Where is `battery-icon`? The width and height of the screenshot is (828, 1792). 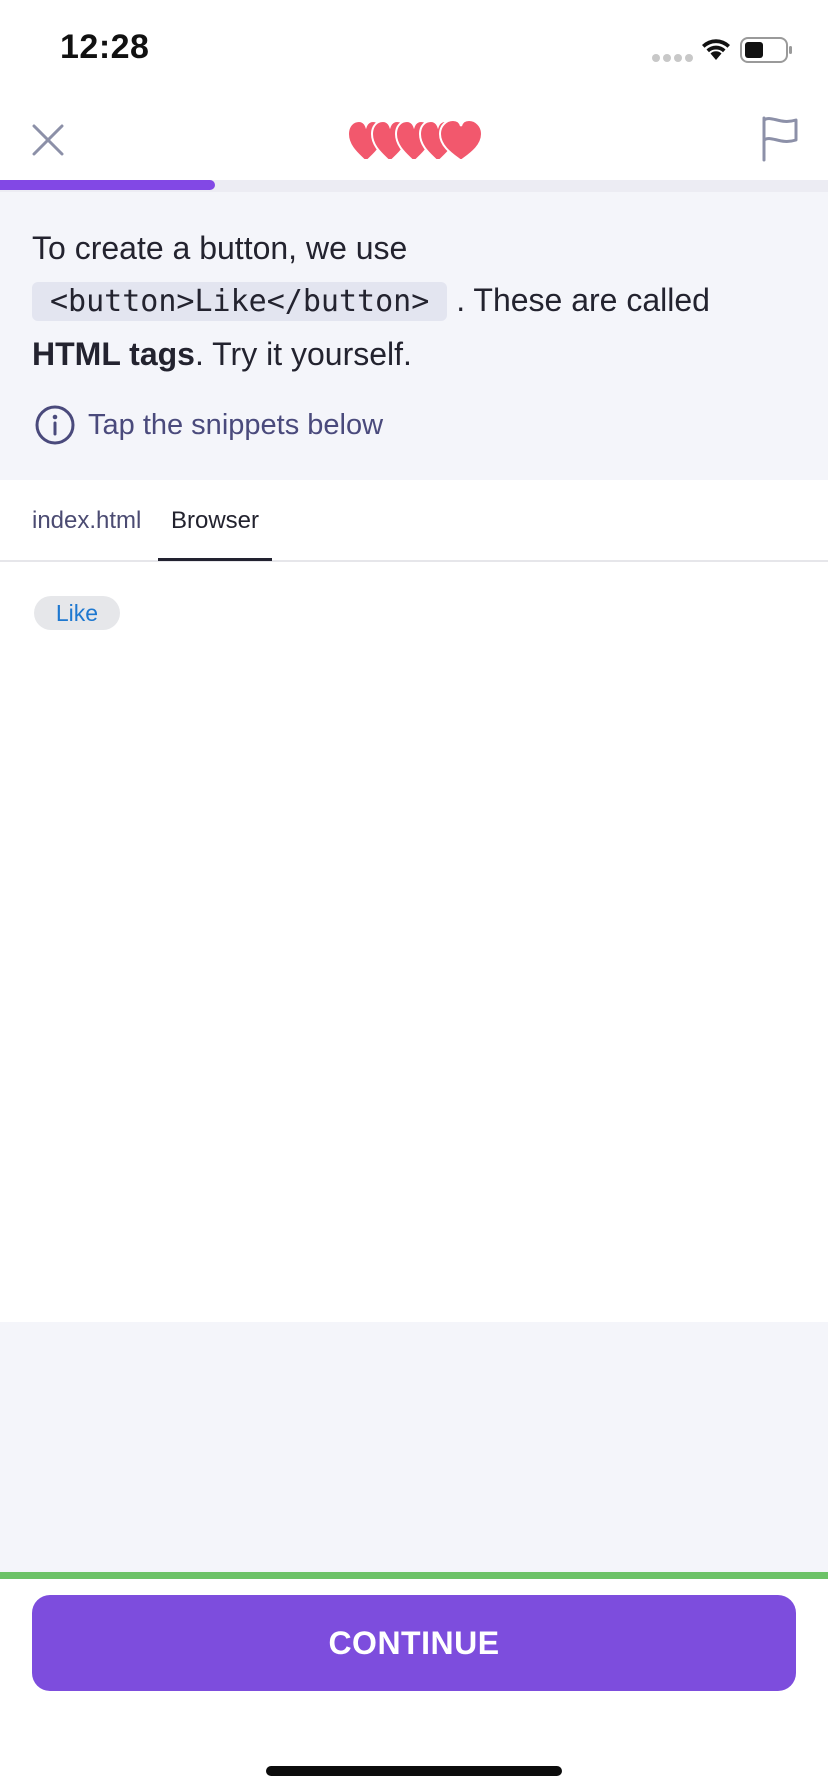 battery-icon is located at coordinates (766, 50).